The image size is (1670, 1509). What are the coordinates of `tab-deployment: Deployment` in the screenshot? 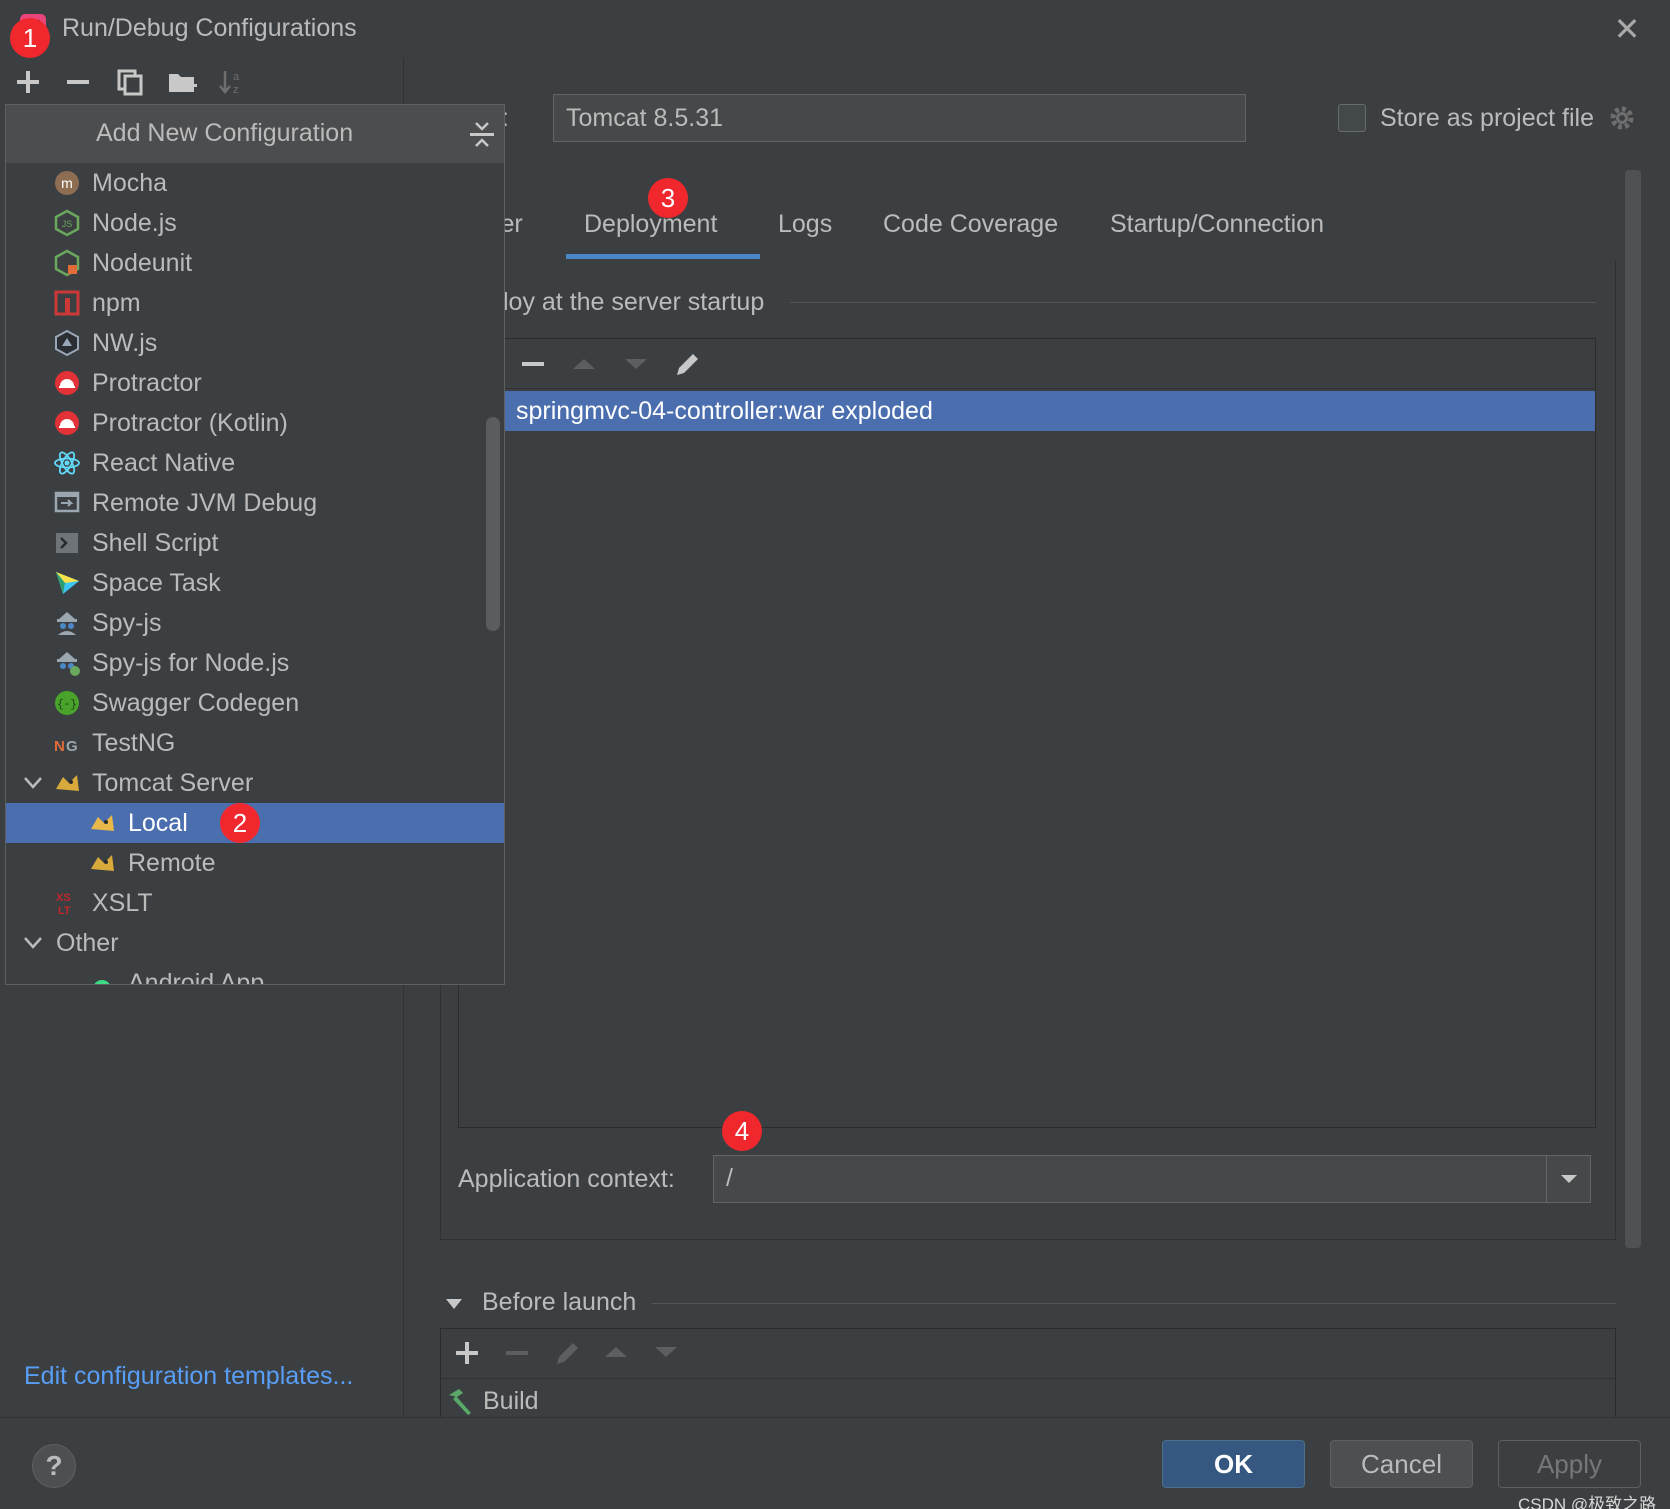 It's located at (650, 224).